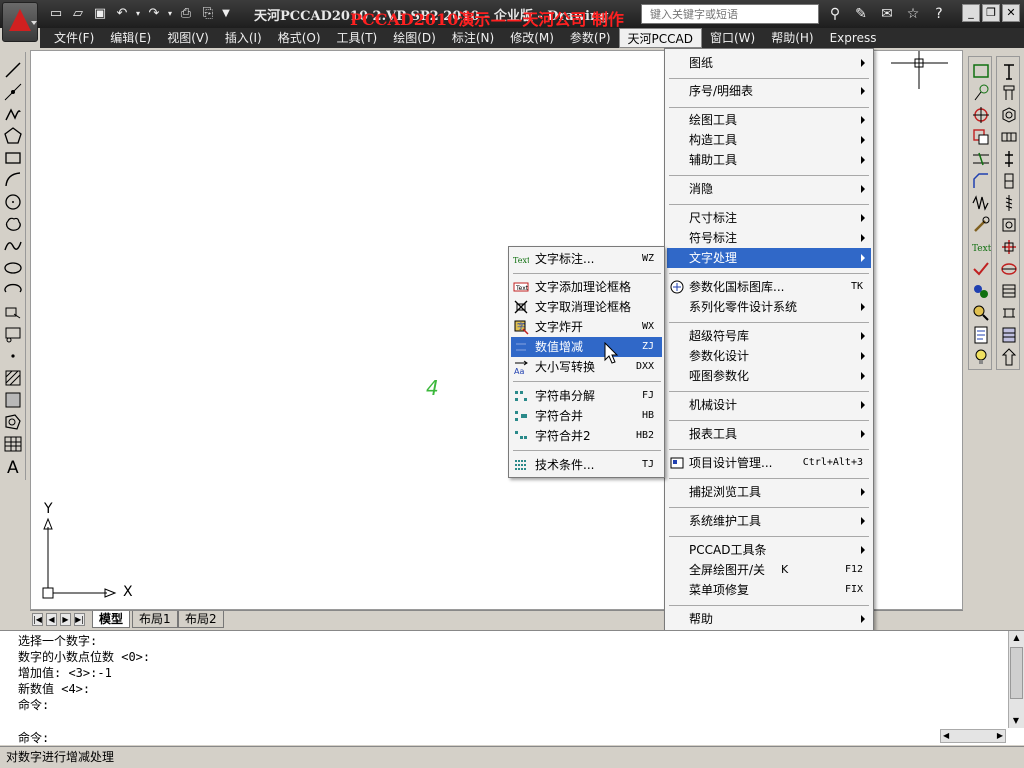 Image resolution: width=1024 pixels, height=768 pixels. Describe the element at coordinates (20, 22) in the screenshot. I see `application-menu-button` at that location.